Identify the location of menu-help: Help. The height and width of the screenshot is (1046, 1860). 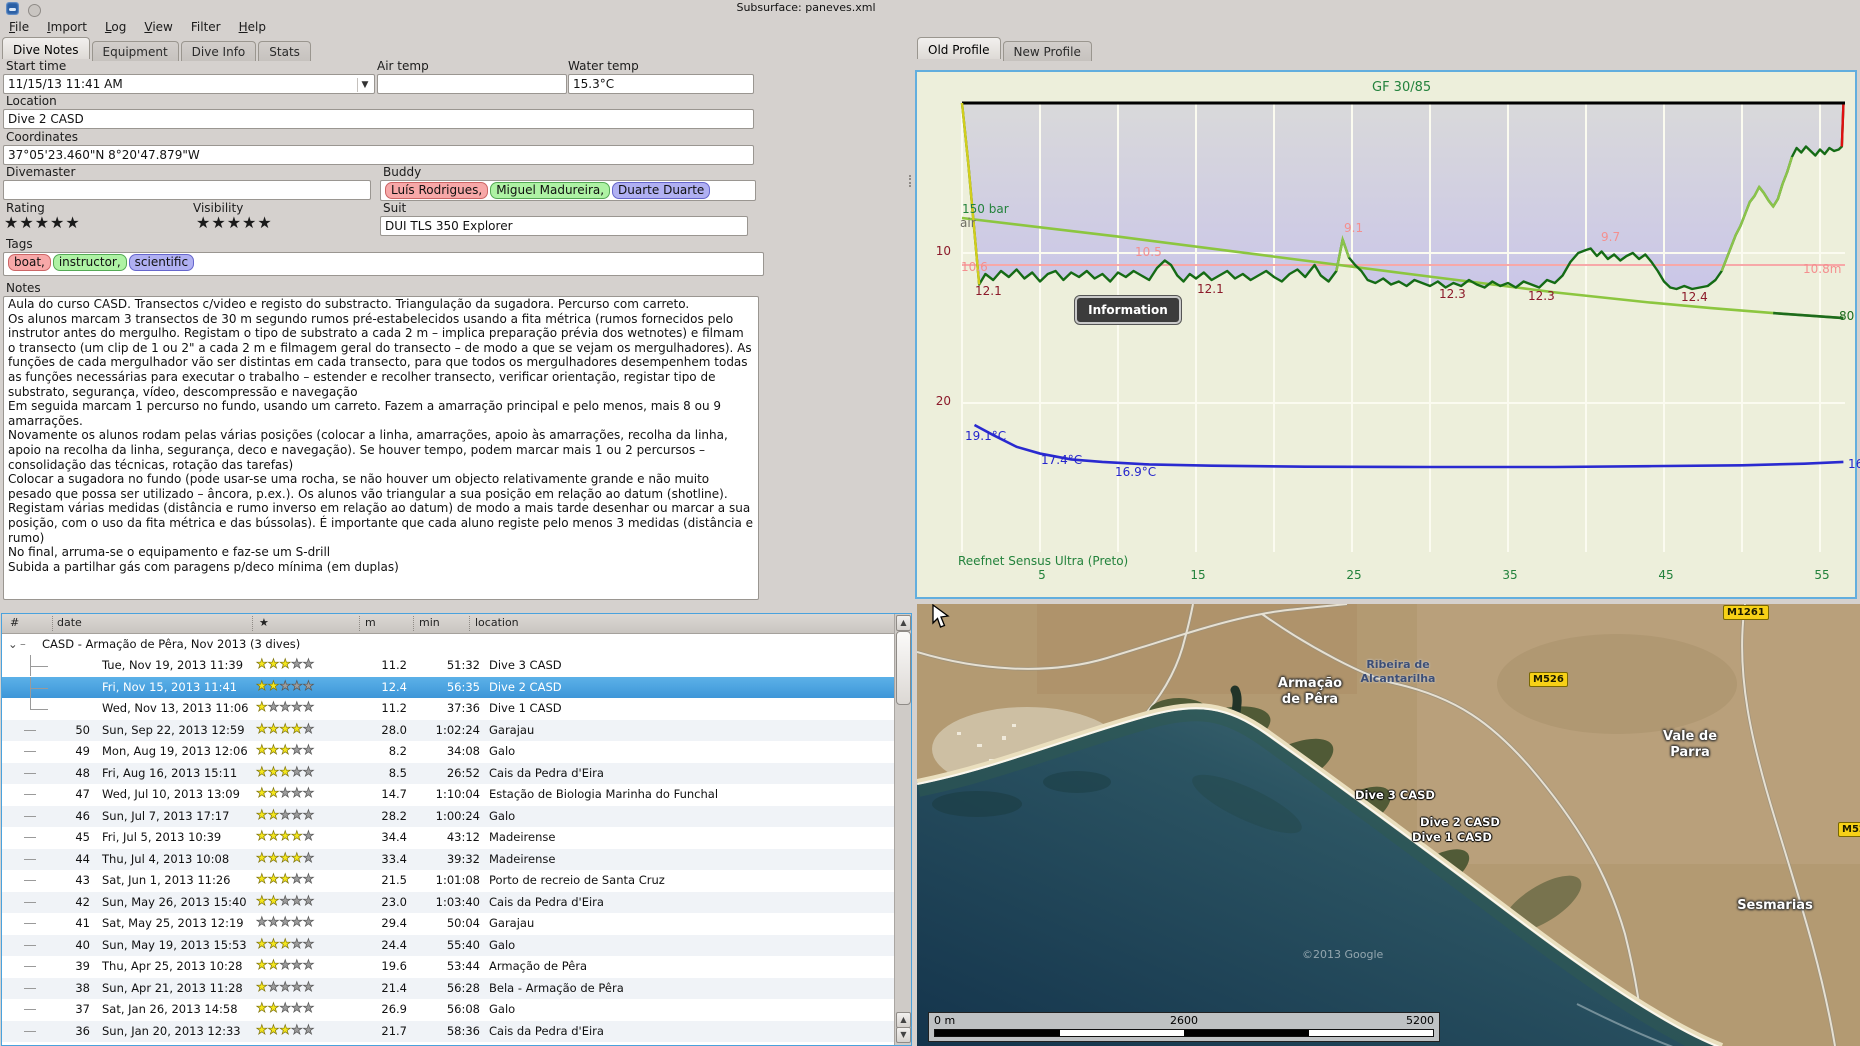
(252, 26).